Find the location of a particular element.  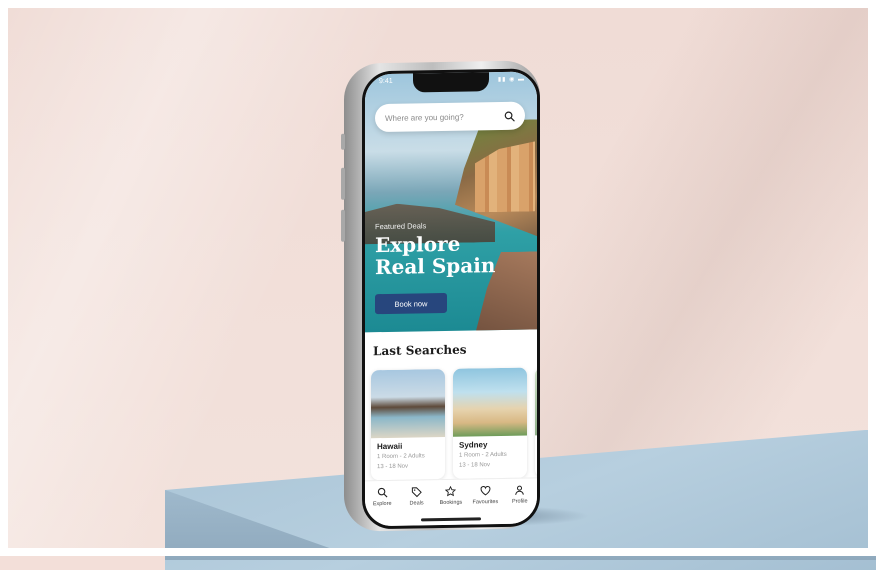

search-card-partial is located at coordinates (537, 422).